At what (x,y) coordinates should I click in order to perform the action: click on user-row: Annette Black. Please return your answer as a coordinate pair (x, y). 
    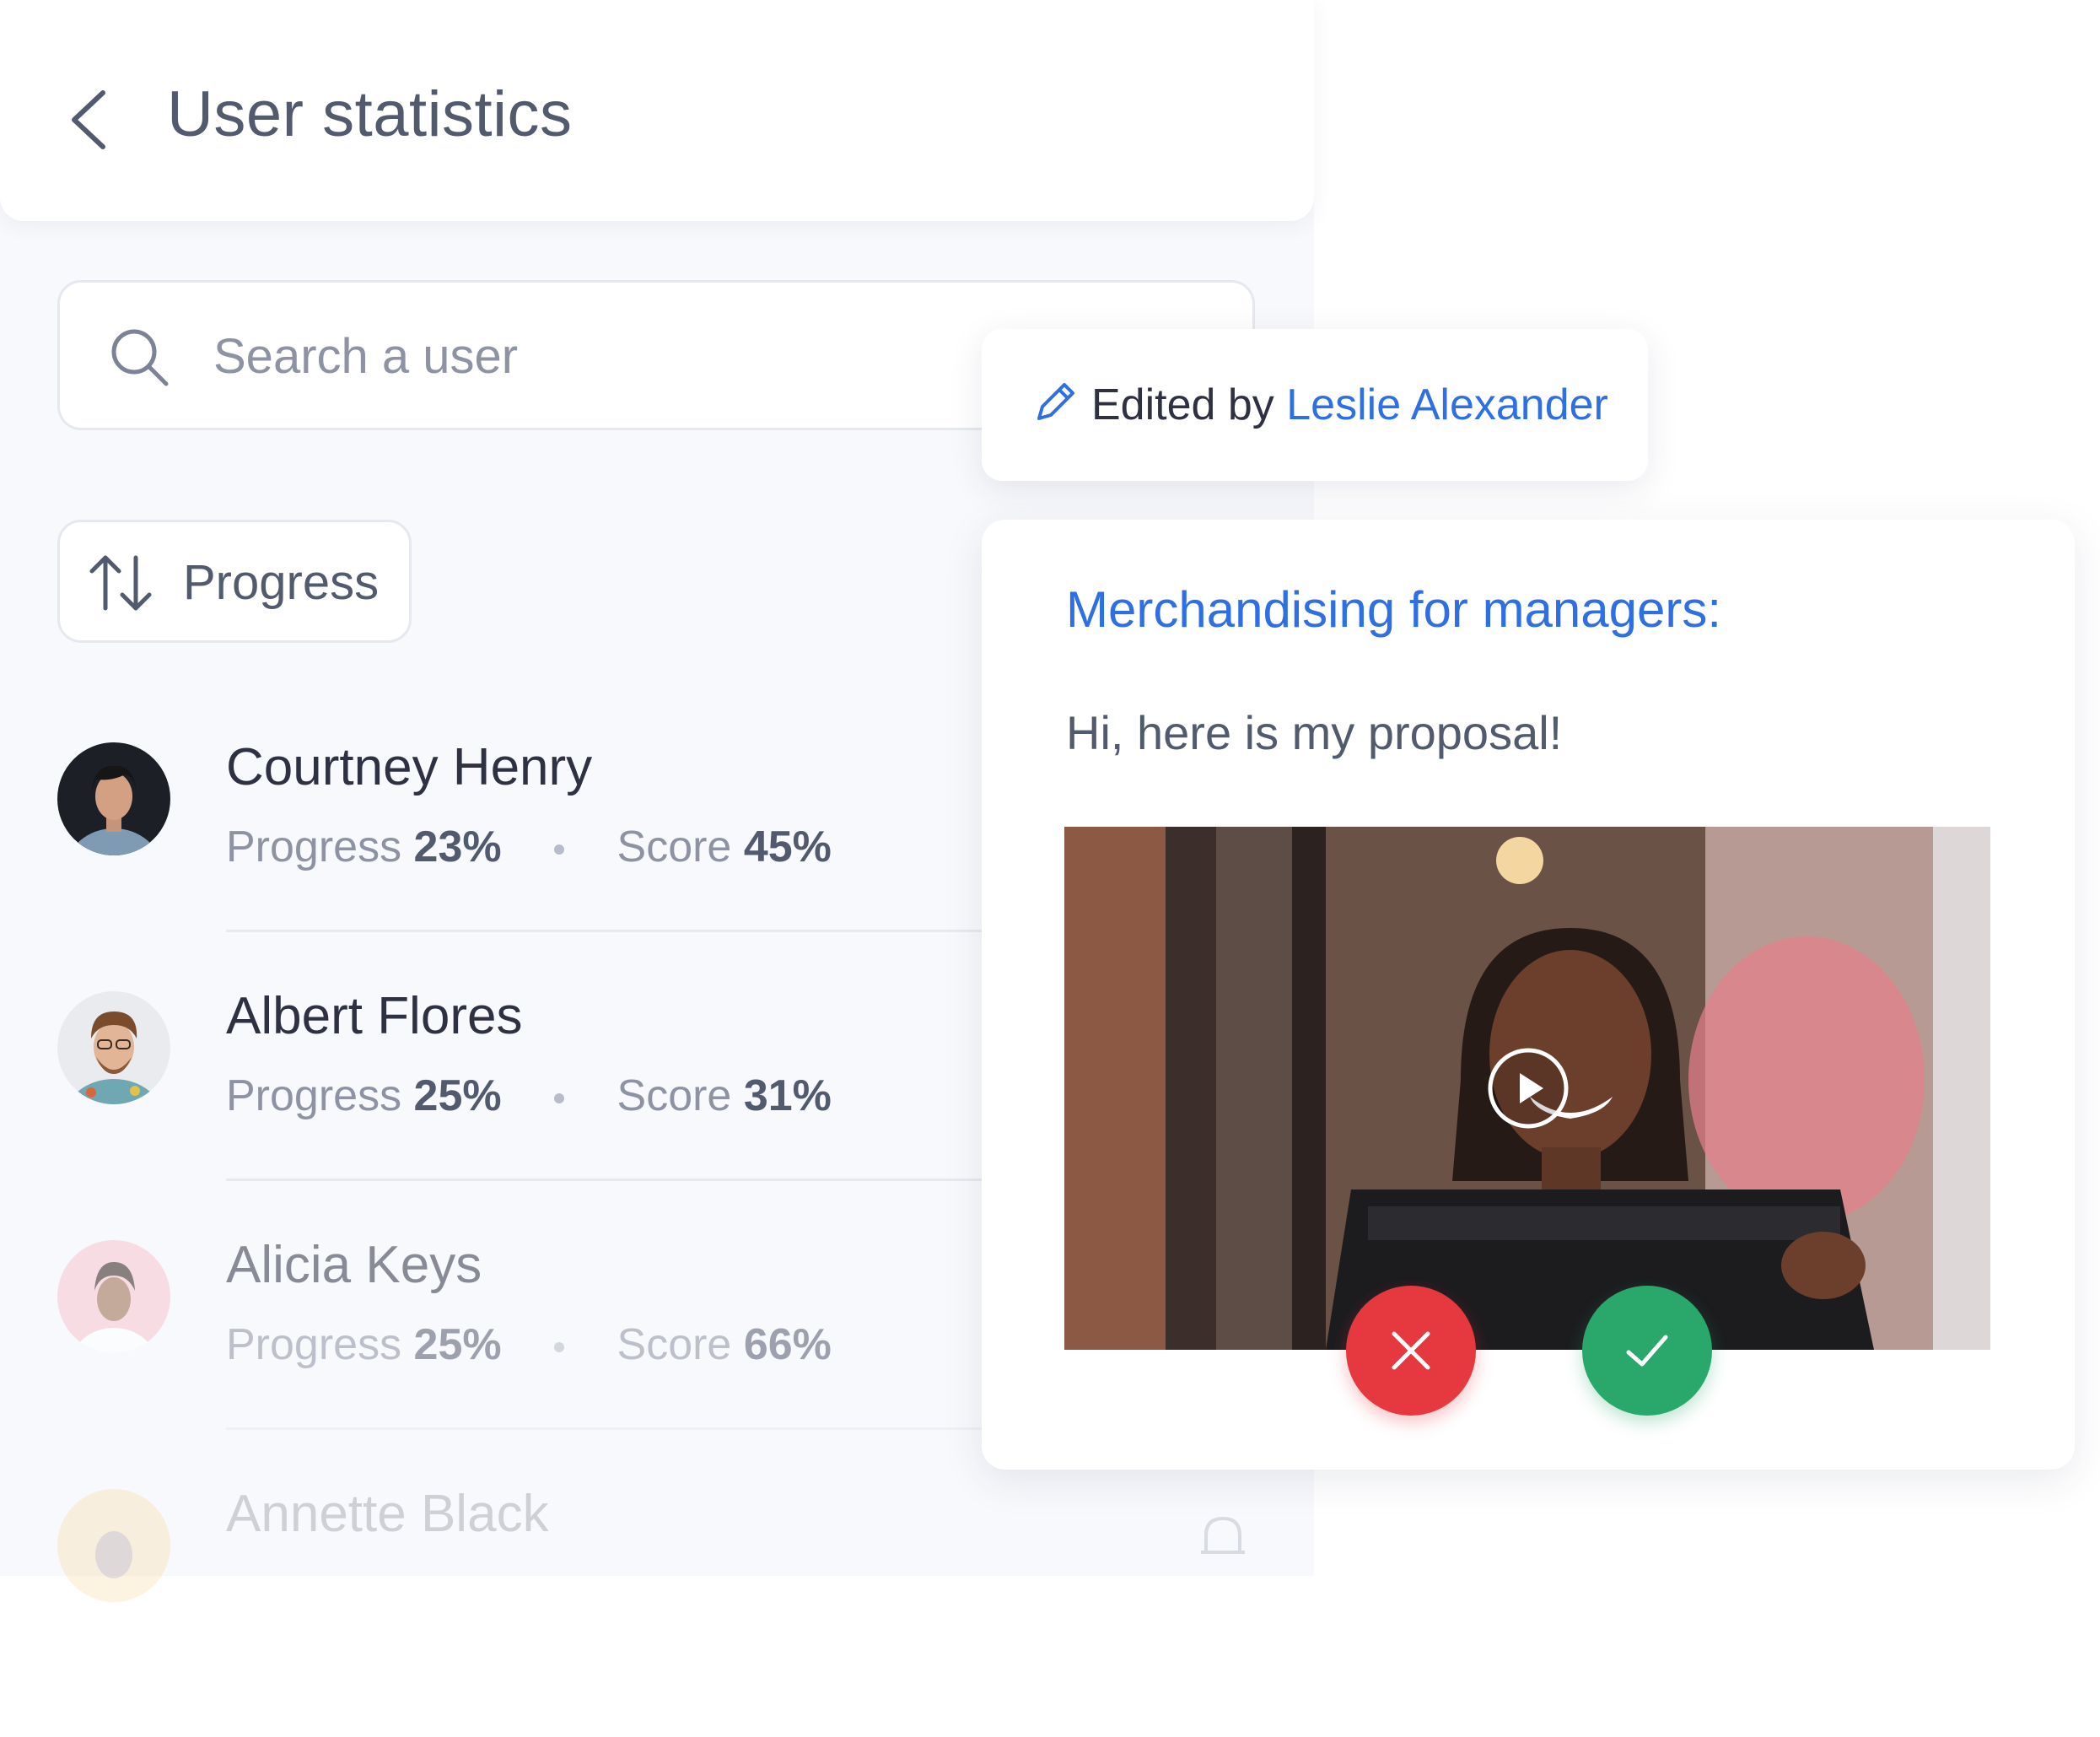
    Looking at the image, I should click on (563, 1611).